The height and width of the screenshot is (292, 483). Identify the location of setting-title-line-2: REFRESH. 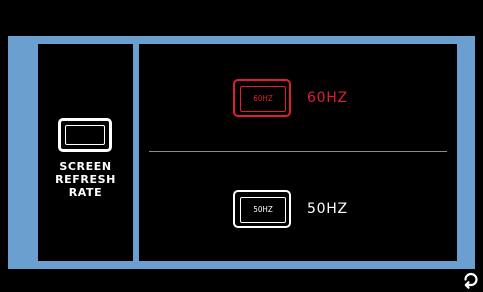
(85, 179).